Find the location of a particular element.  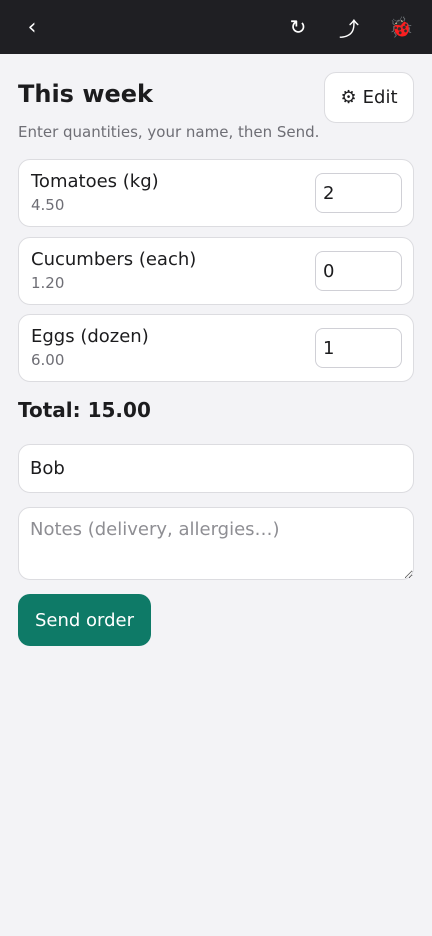

item-price: 1.20 is located at coordinates (48, 283).